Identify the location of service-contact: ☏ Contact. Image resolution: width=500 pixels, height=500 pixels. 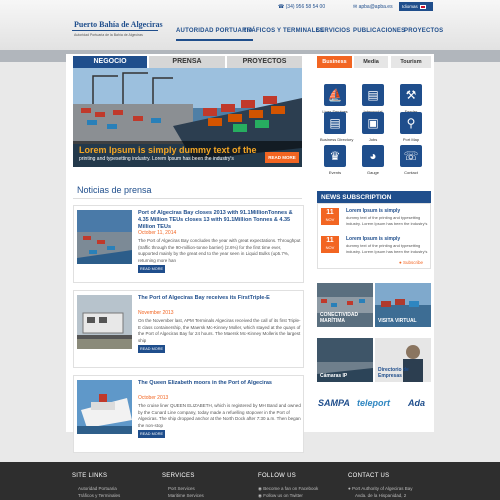
(411, 160).